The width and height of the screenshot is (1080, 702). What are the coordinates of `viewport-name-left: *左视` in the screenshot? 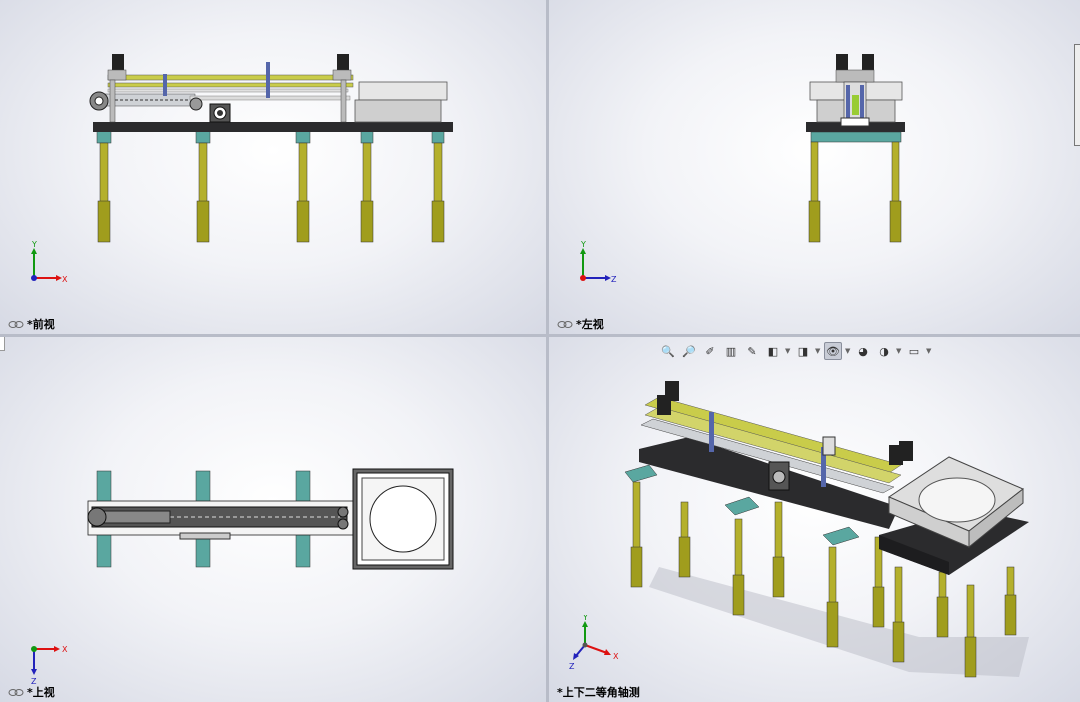 It's located at (590, 324).